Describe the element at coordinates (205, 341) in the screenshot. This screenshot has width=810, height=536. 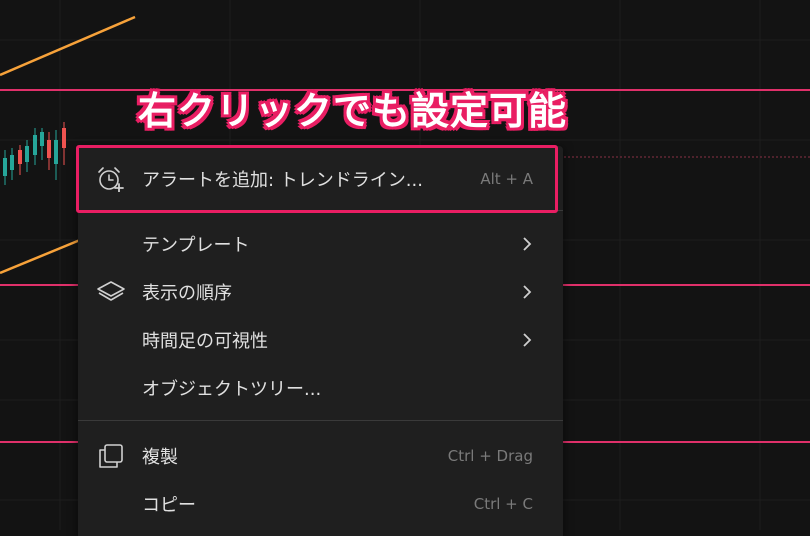
I see `menu-item-label: 時間足の可視性` at that location.